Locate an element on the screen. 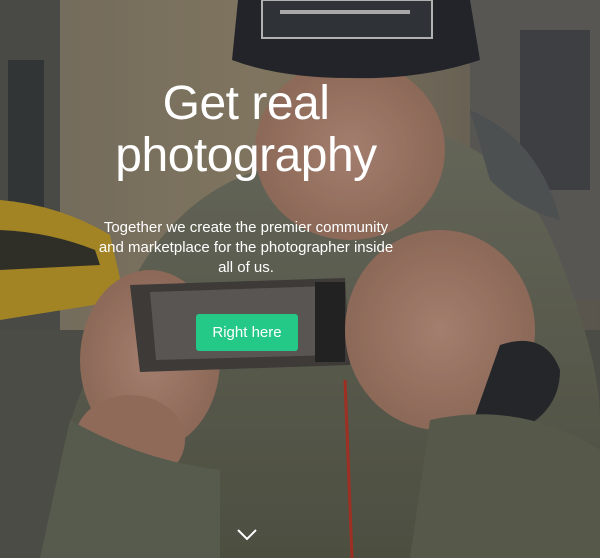  headline-line-1: Get real is located at coordinates (246, 103).